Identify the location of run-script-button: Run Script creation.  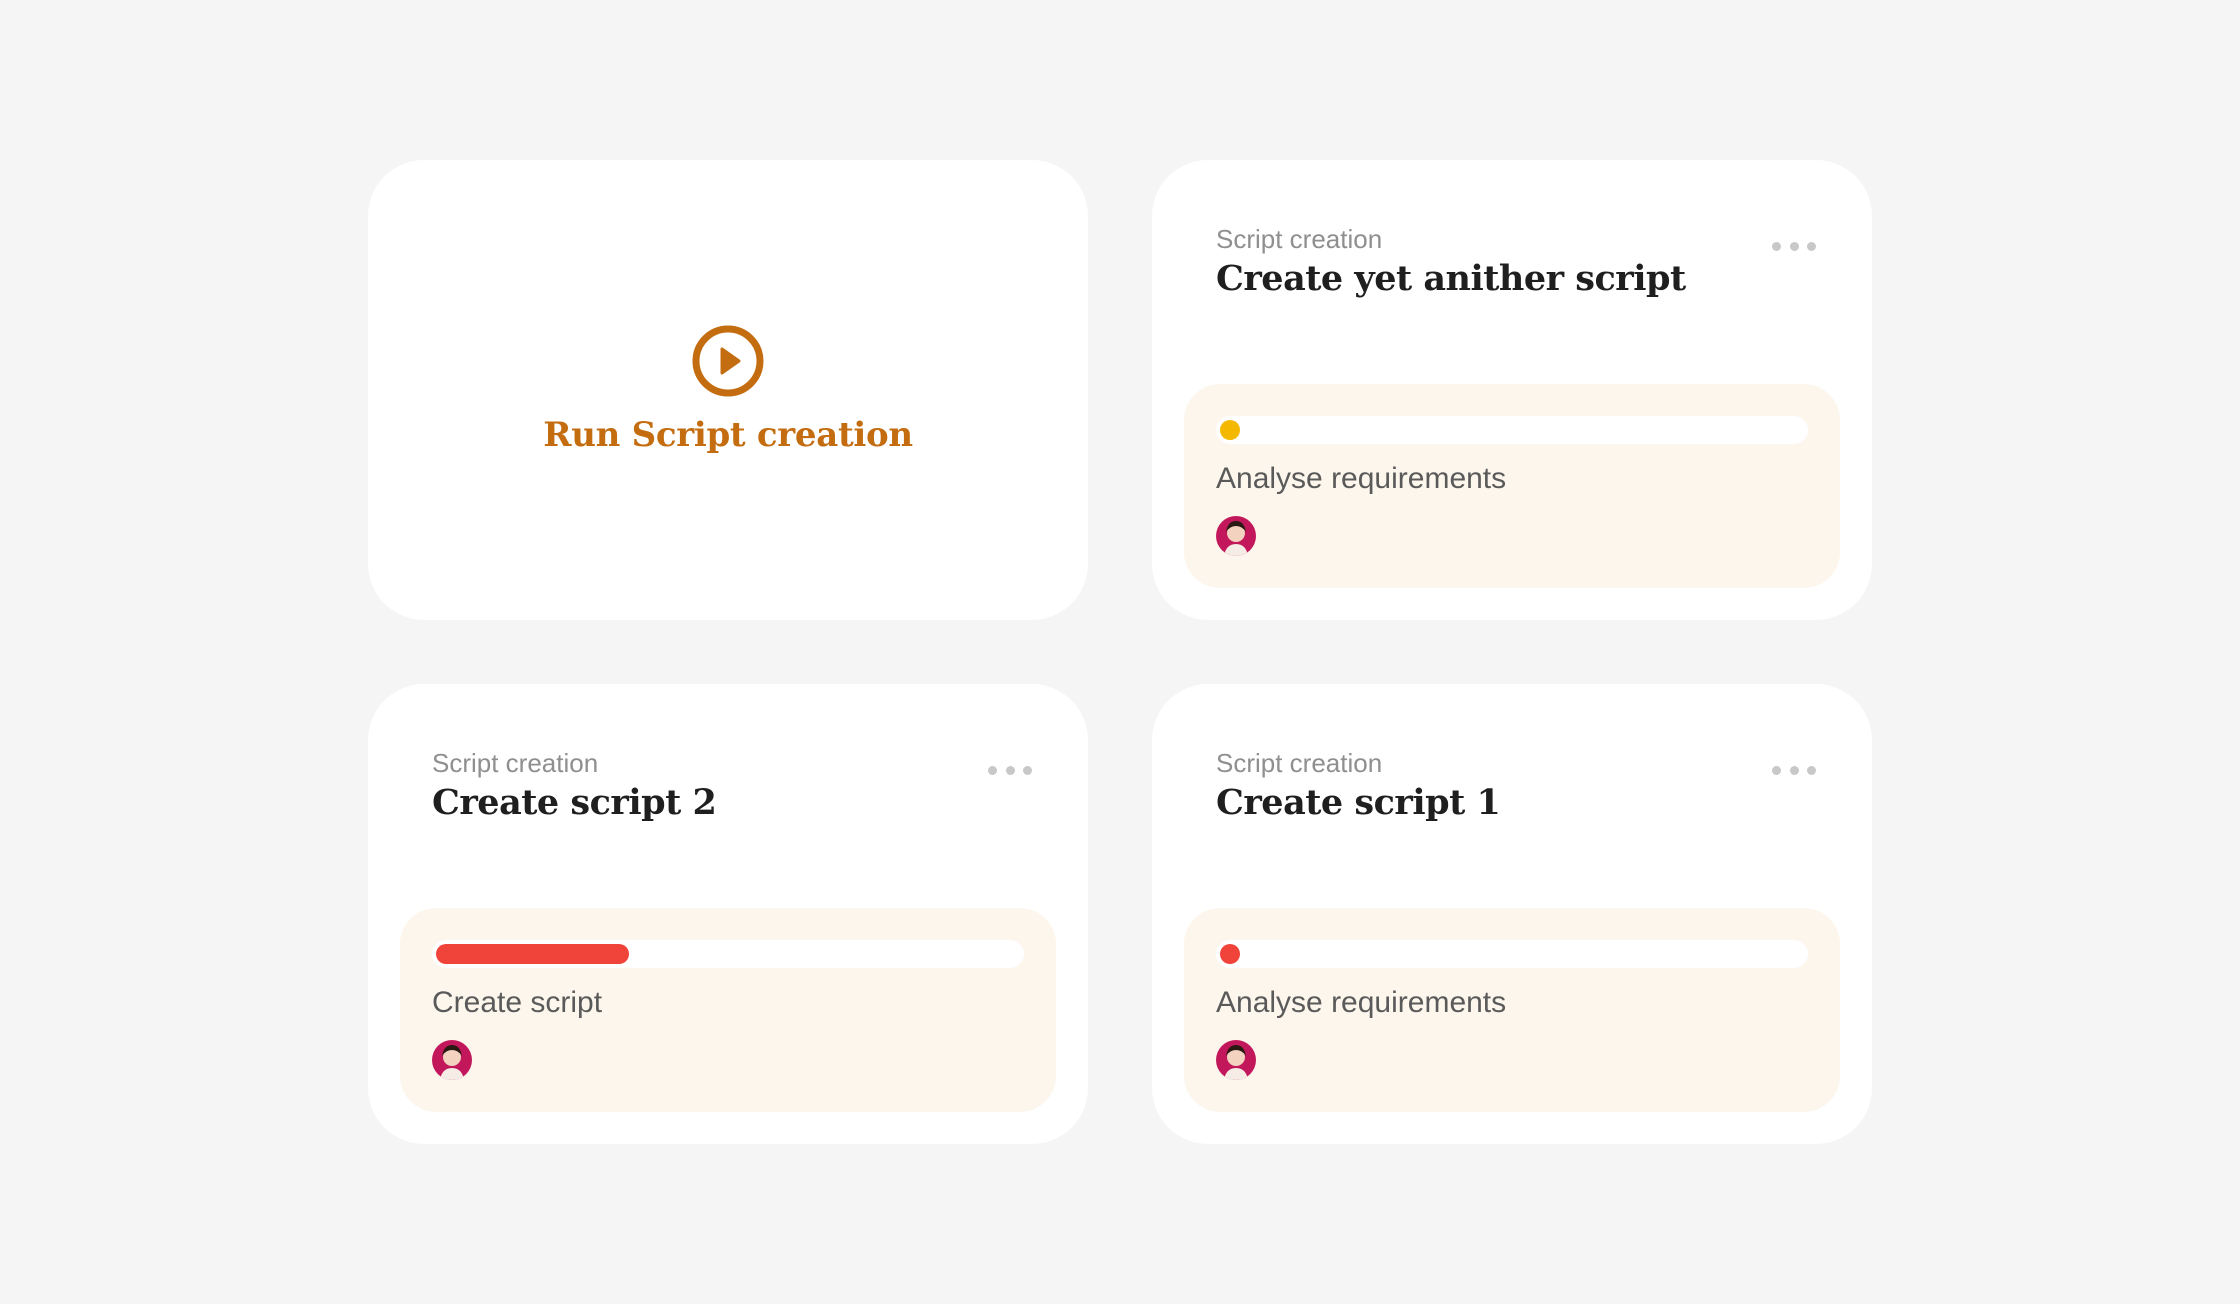
(728, 390).